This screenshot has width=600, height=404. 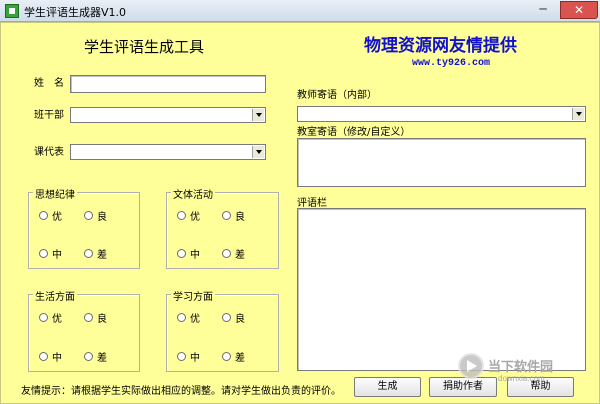 I want to click on culture-radio-average: 中, so click(x=188, y=253).